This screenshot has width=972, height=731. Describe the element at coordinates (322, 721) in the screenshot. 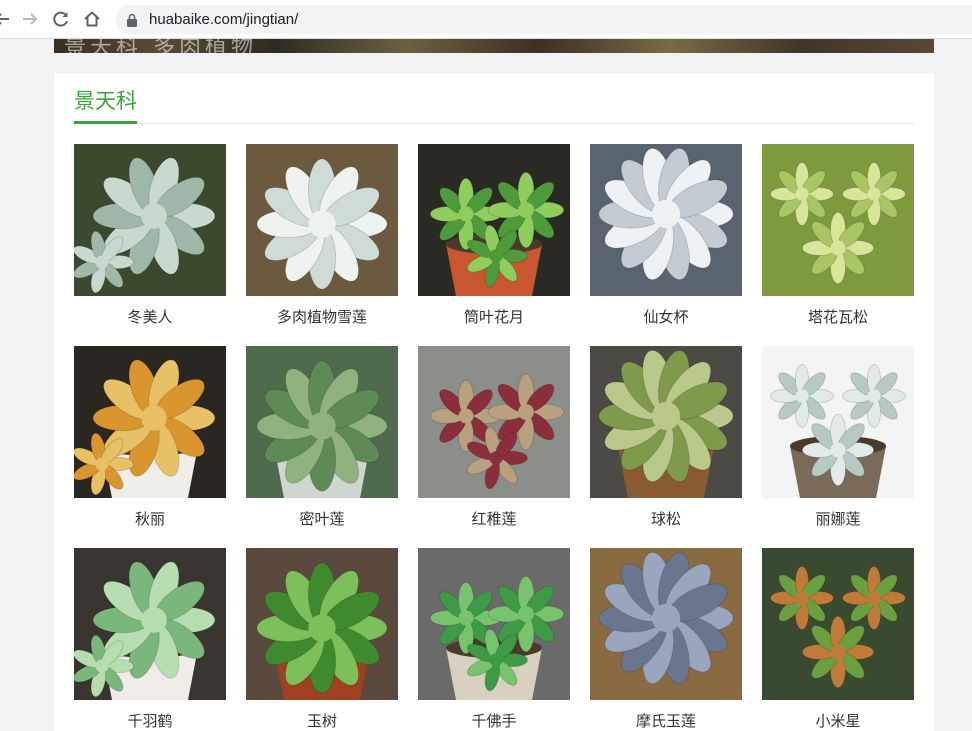

I see `plant-name: 玉树` at that location.